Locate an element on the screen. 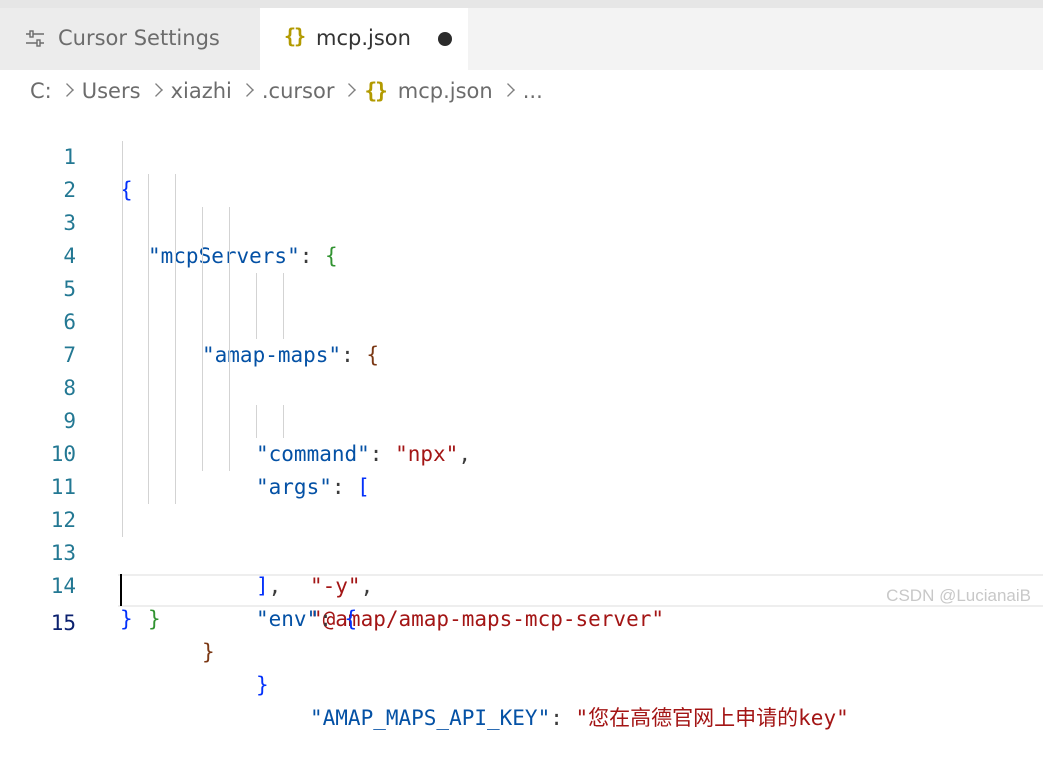  code-line: 6 "-y", is located at coordinates (521, 289).